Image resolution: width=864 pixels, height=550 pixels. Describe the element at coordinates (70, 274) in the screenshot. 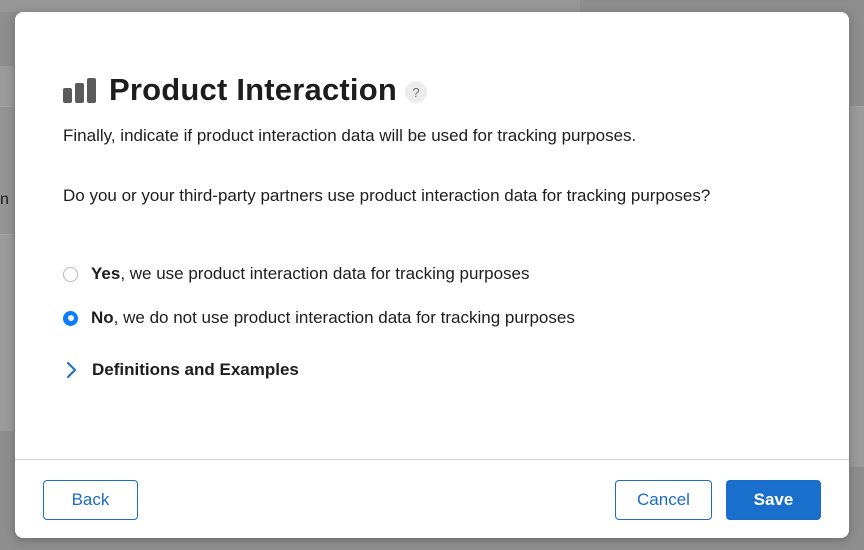

I see `radio-yes` at that location.